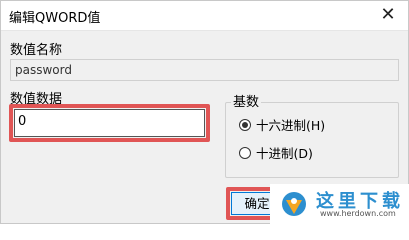 The height and width of the screenshot is (240, 409). What do you see at coordinates (55, 18) in the screenshot?
I see `dialog-title: 编辑QWORD值` at bounding box center [55, 18].